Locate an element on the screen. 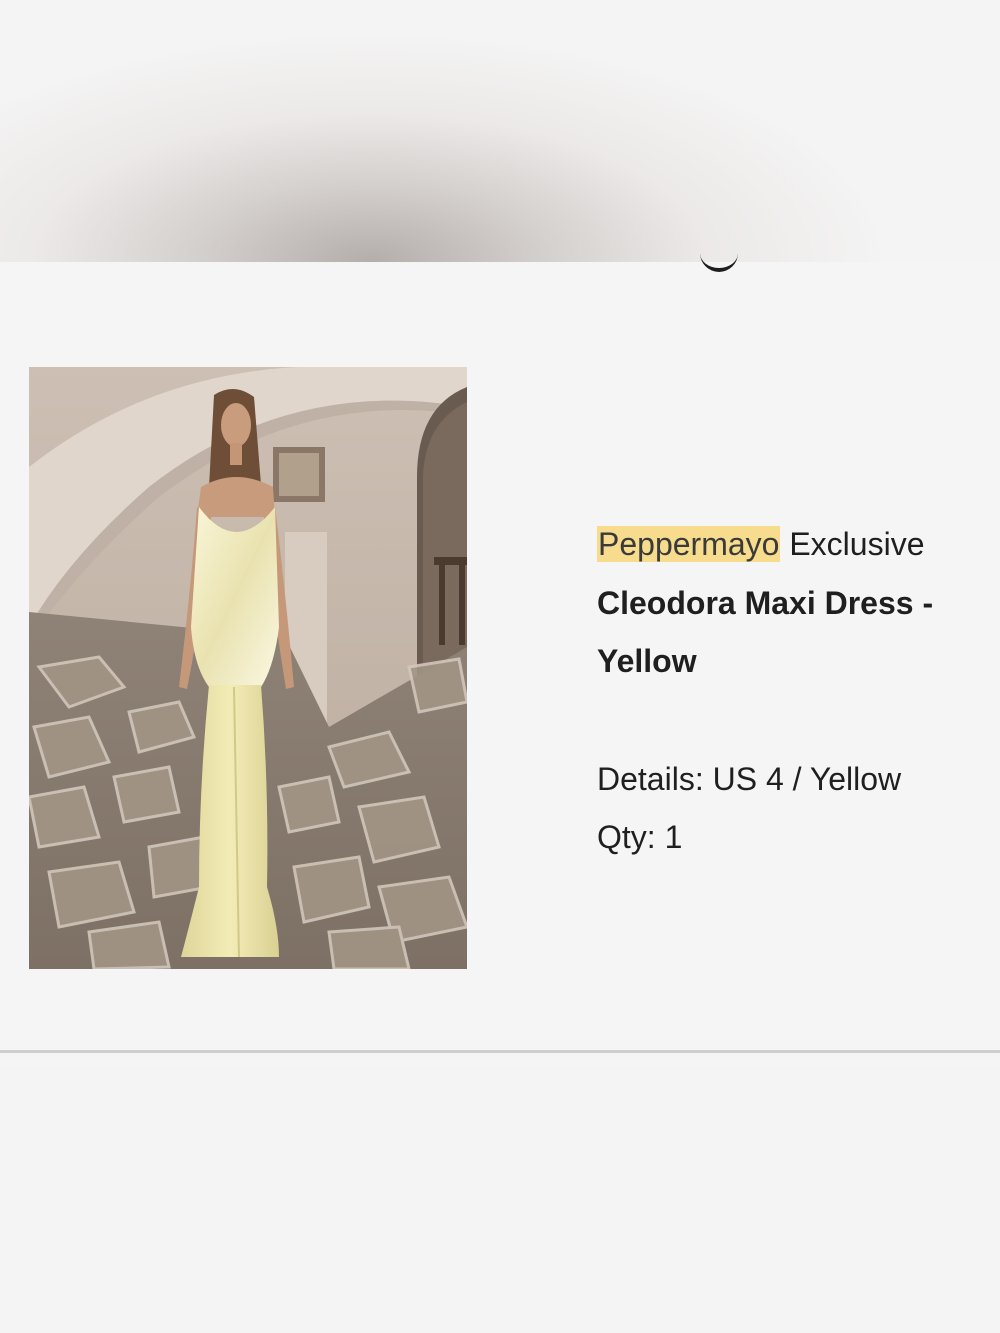  cut-off-heading-glyph is located at coordinates (719, 256).